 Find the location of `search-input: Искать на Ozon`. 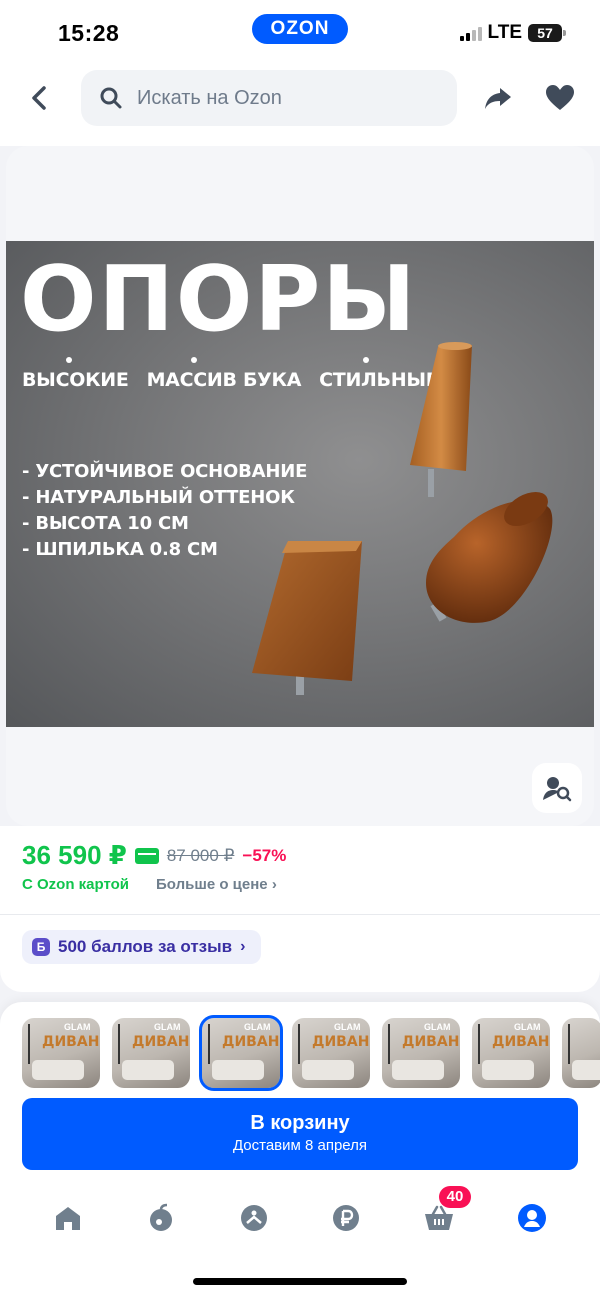

search-input: Искать на Ozon is located at coordinates (269, 98).